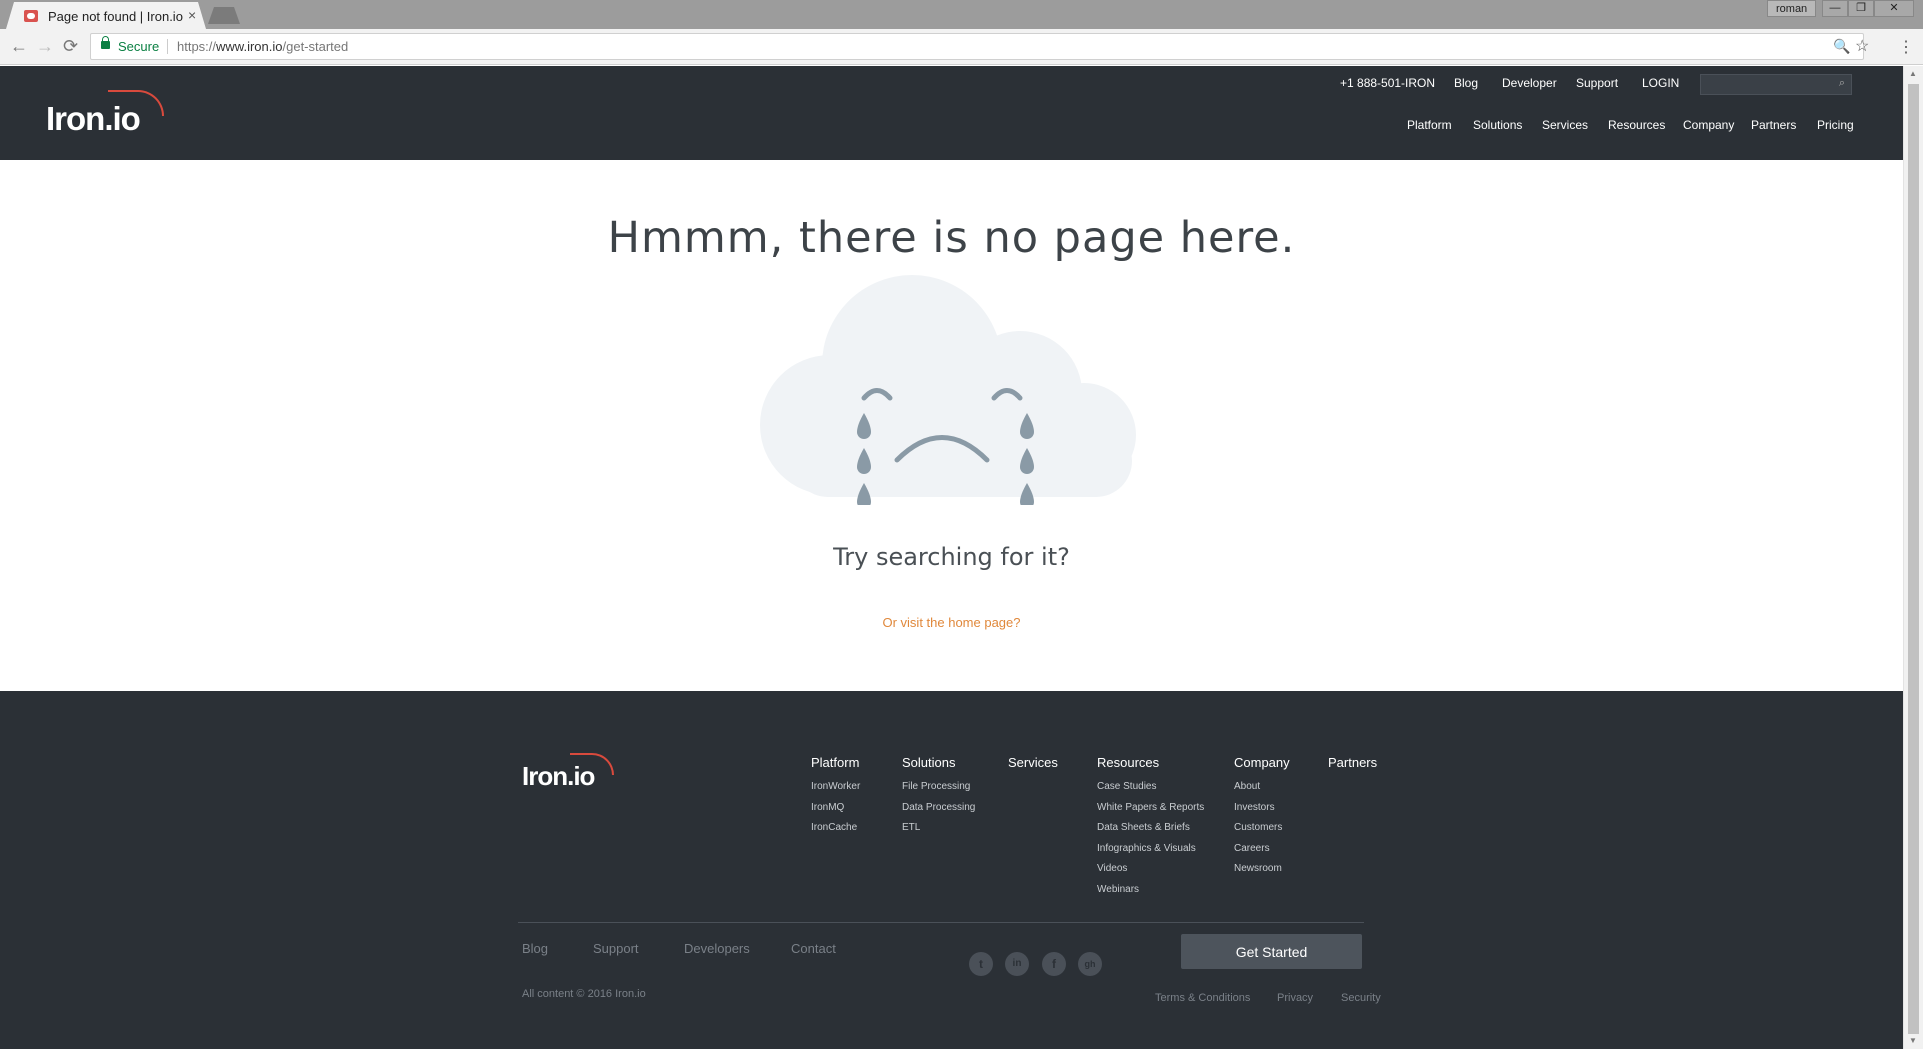 This screenshot has height=1049, width=1923. Describe the element at coordinates (717, 948) in the screenshot. I see `footer-bottom-developers: Developers` at that location.